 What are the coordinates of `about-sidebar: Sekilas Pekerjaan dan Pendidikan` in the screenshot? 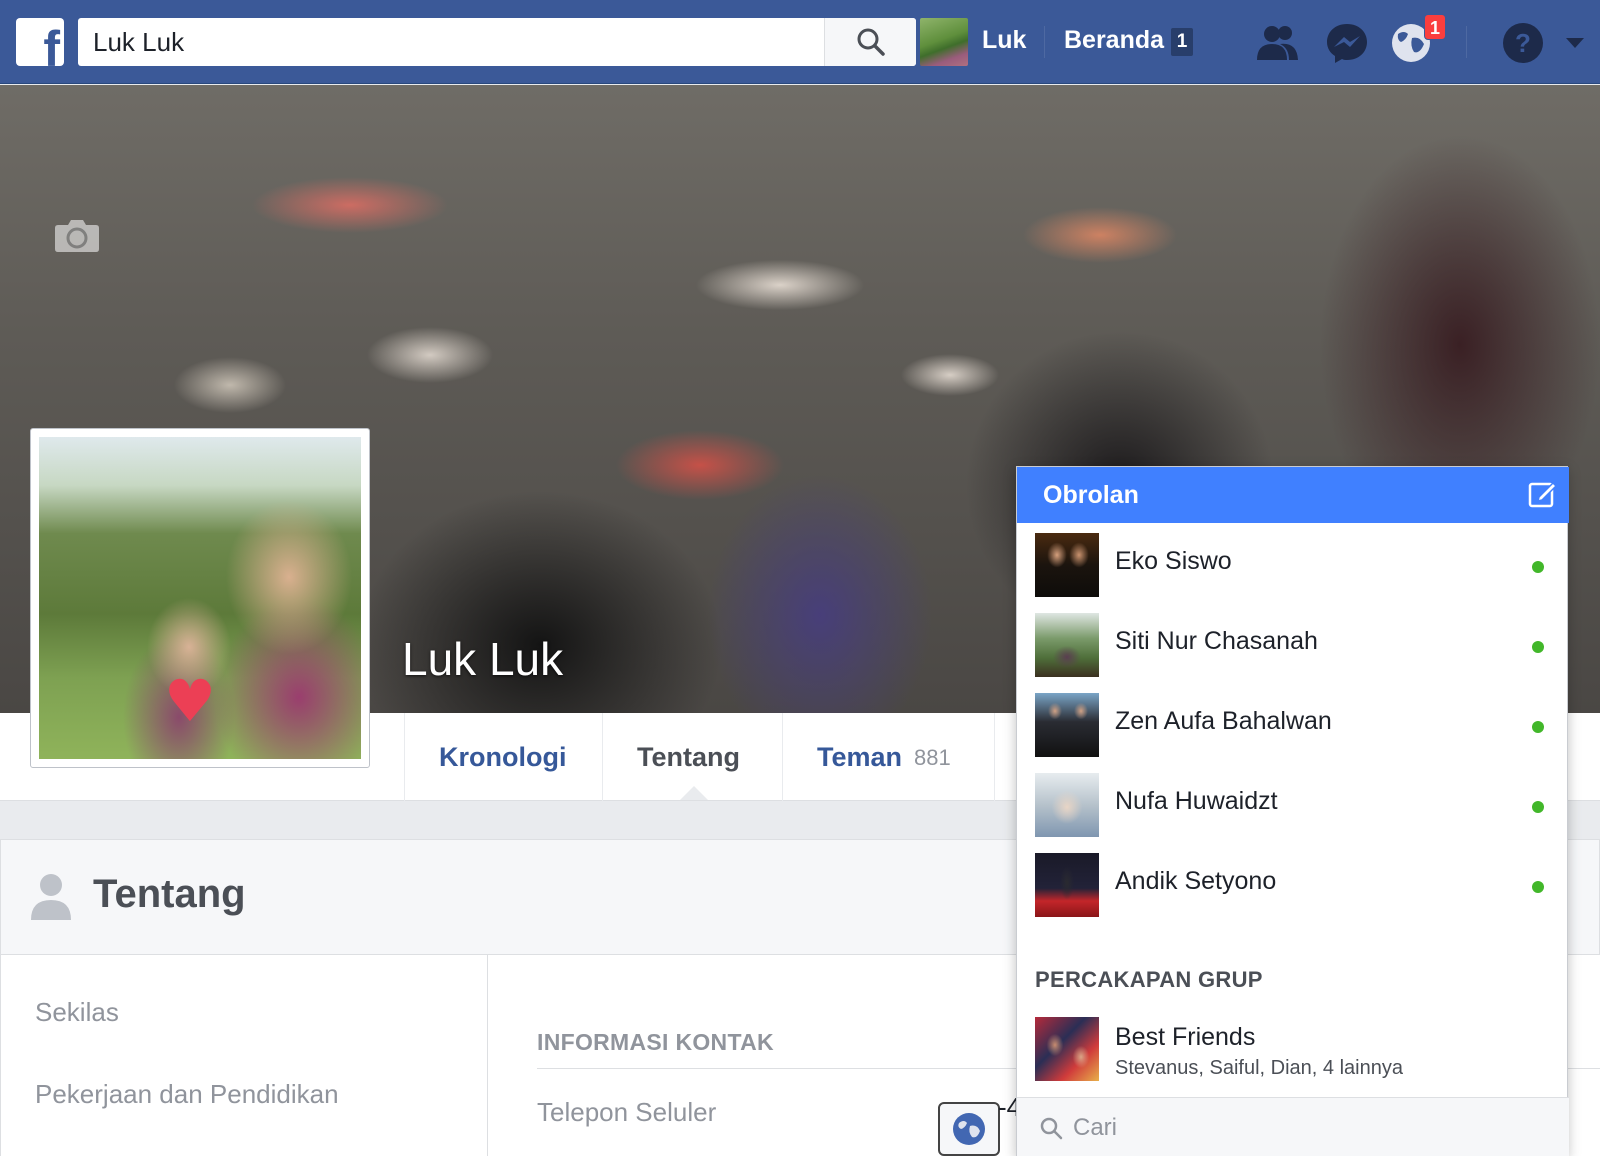 It's located at (244, 1055).